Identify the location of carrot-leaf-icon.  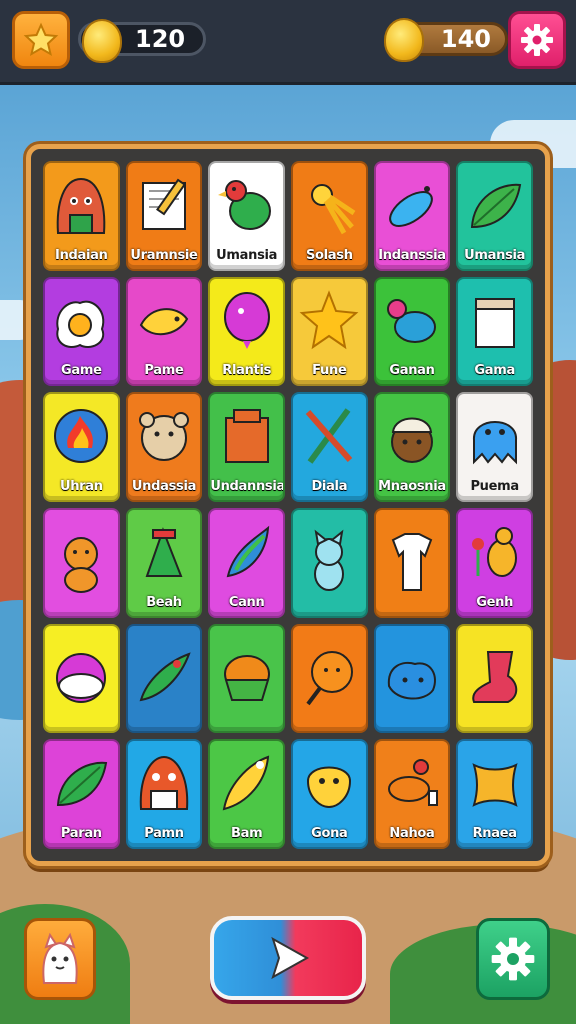
(247, 551).